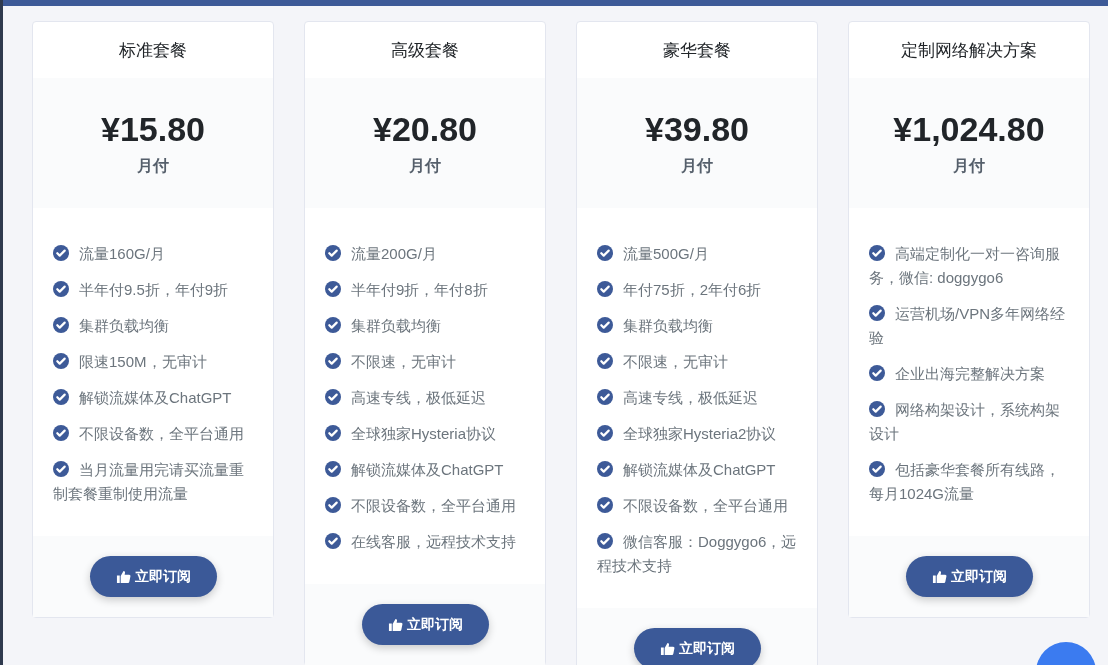  Describe the element at coordinates (965, 482) in the screenshot. I see `feature-item: 包括豪华套餐所有线路，每月1024G流量` at that location.